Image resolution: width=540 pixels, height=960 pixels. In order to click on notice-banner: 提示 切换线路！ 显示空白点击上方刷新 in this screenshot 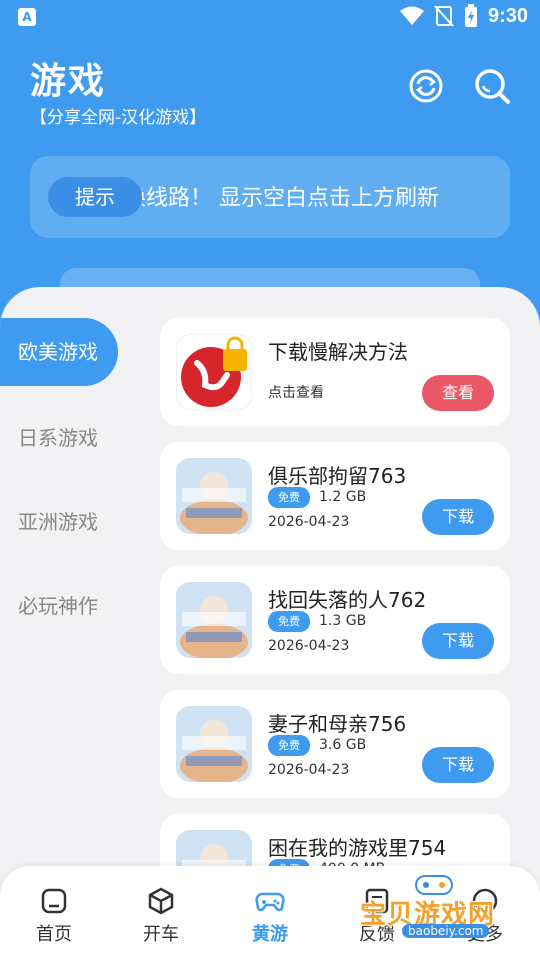, I will do `click(270, 197)`.